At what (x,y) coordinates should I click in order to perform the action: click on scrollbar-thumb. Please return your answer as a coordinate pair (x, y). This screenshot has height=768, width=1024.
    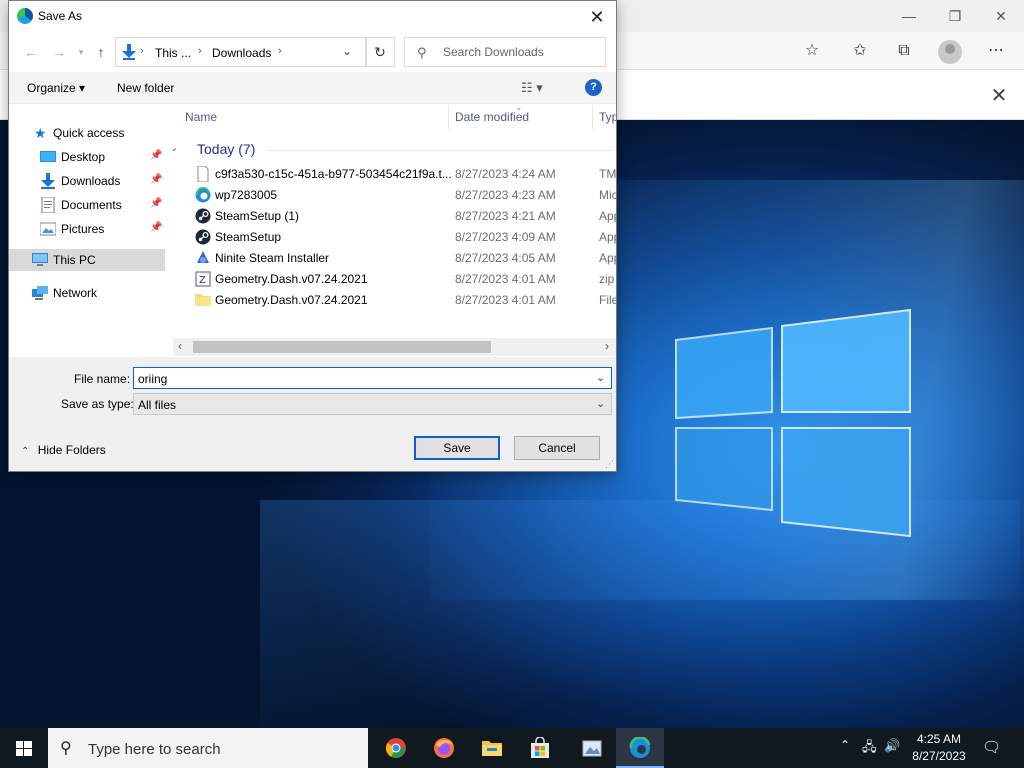
    Looking at the image, I should click on (342, 347).